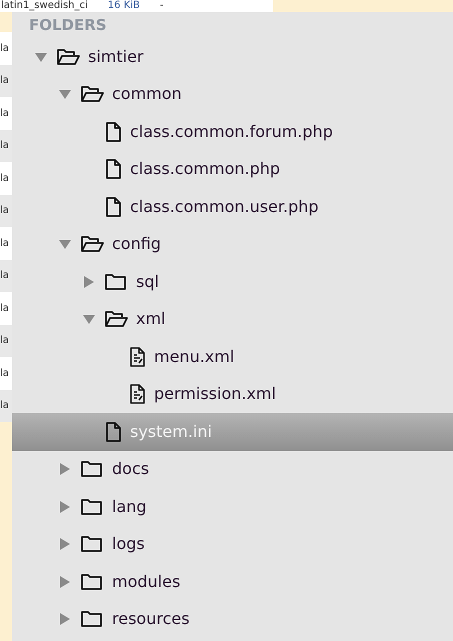 The width and height of the screenshot is (453, 641). I want to click on folder-row: simtier, so click(232, 57).